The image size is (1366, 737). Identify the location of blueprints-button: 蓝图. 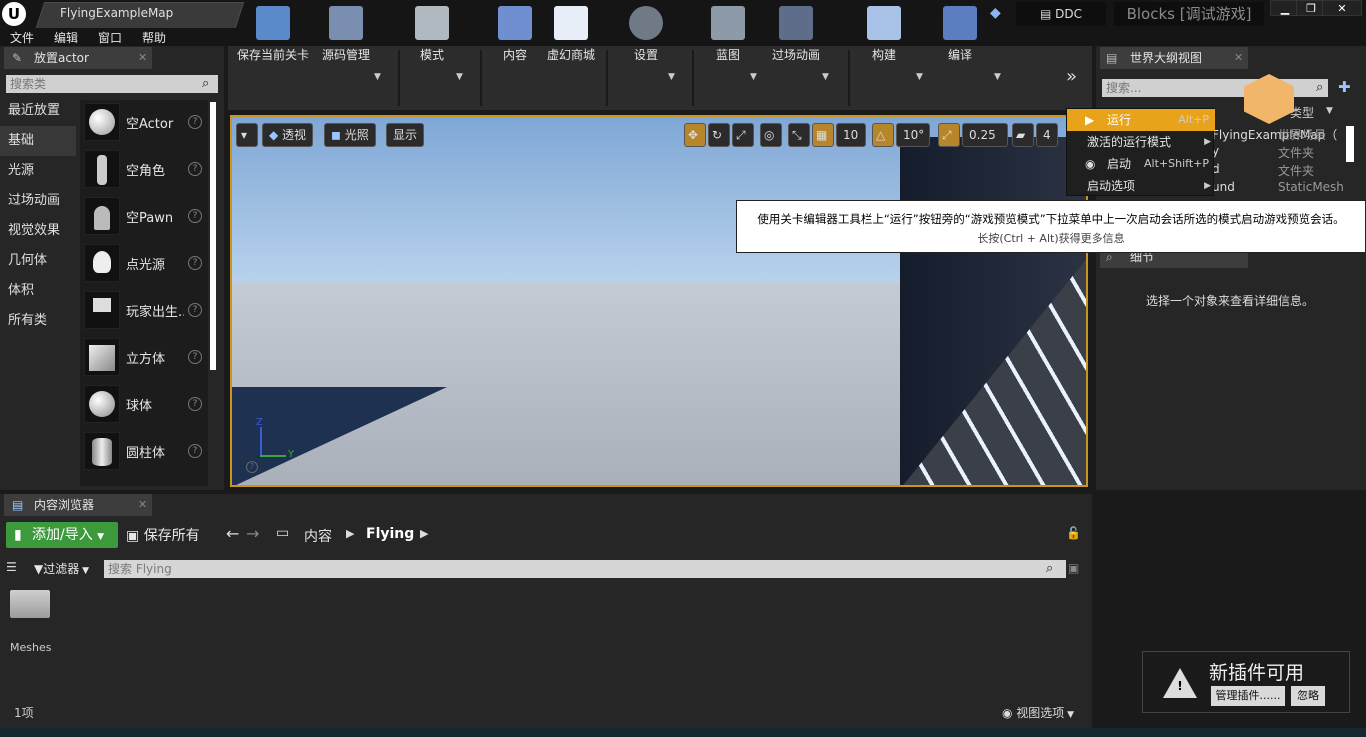
(728, 33).